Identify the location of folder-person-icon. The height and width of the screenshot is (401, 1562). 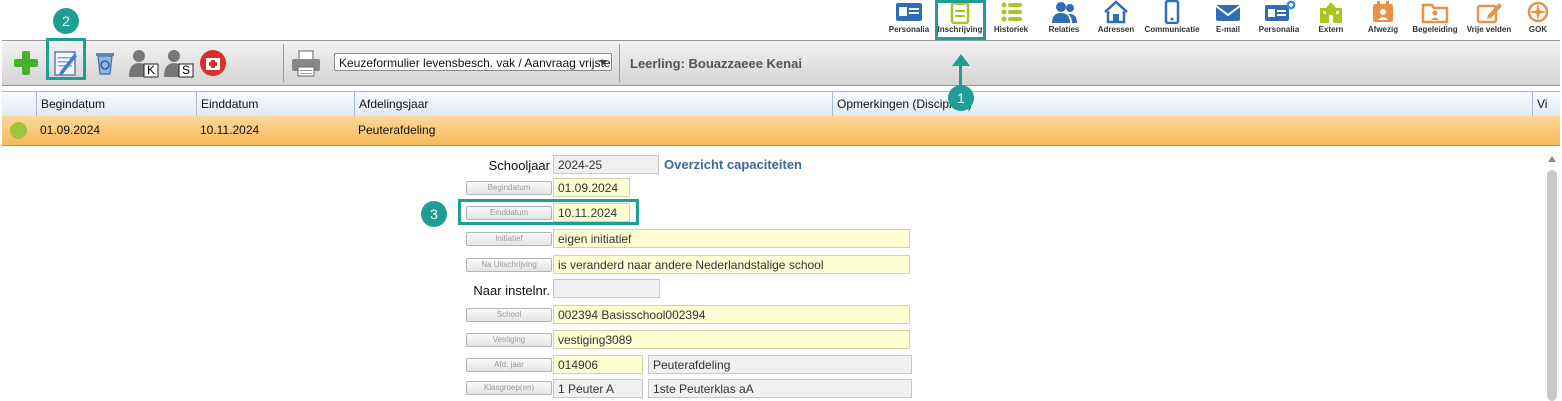
(1435, 13).